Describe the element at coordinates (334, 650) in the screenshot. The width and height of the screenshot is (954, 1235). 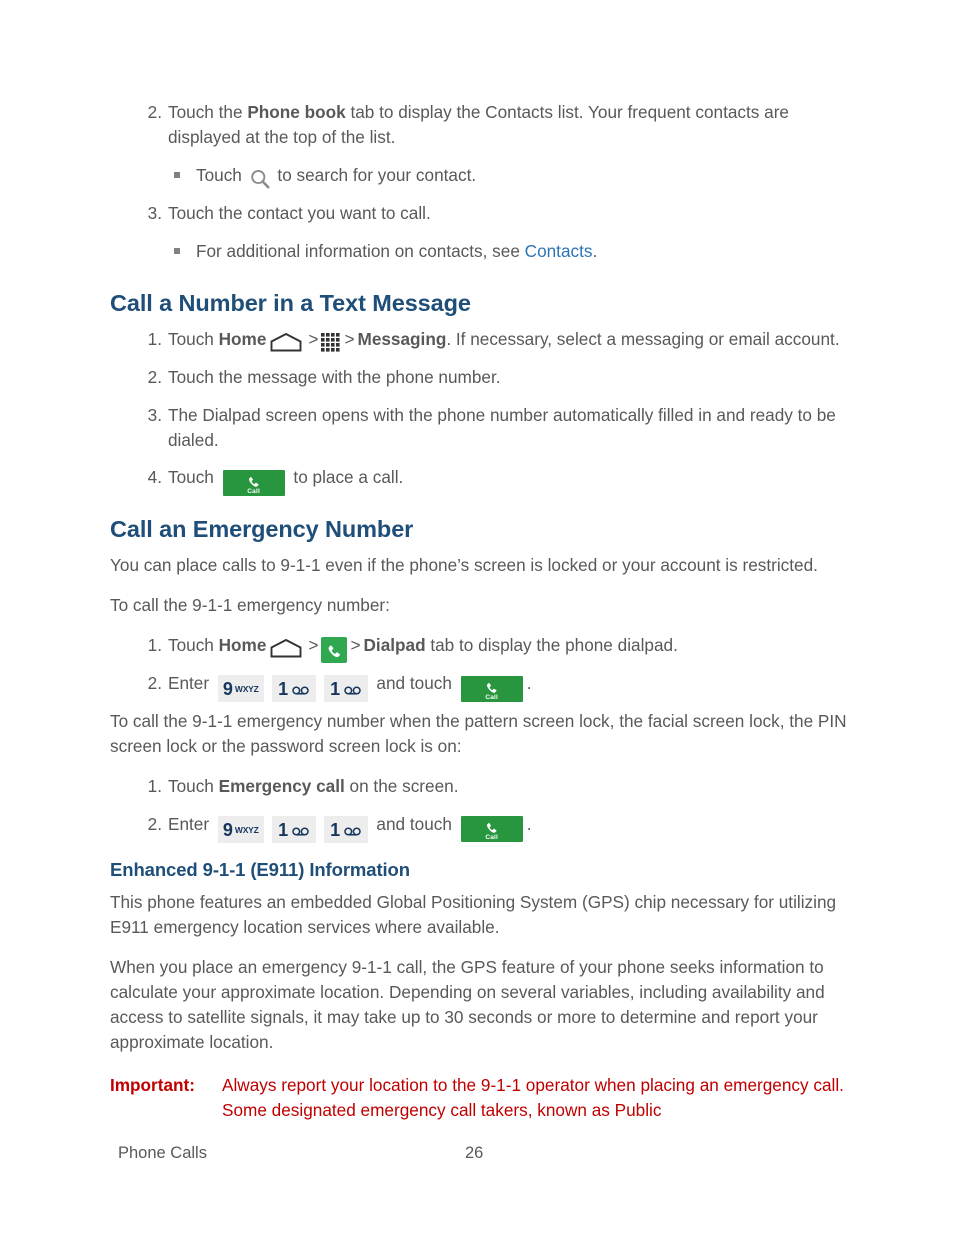
I see `phone-app-icon` at that location.